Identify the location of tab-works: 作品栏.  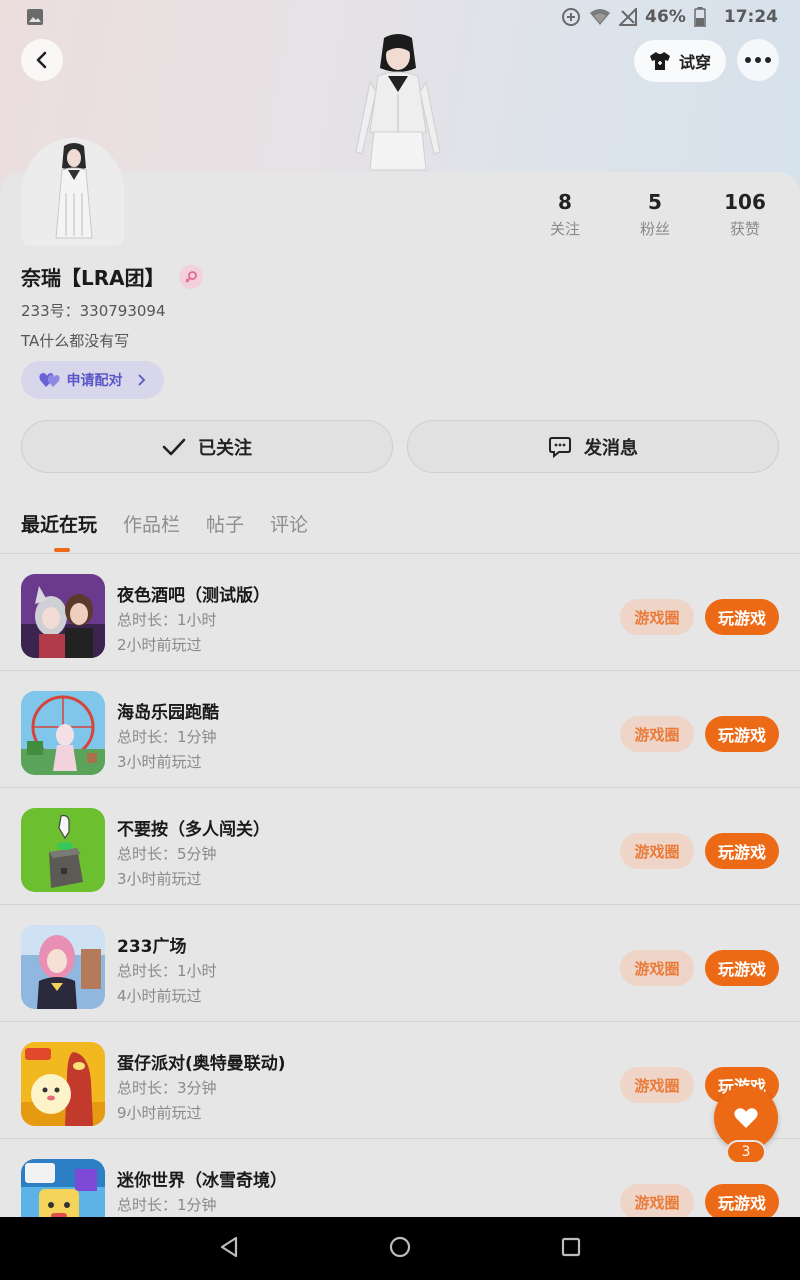
(151, 523).